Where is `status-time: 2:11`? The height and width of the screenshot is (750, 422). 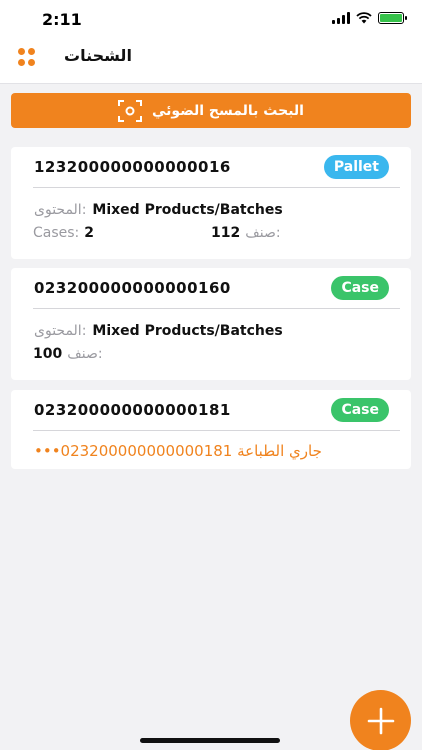
status-time: 2:11 is located at coordinates (62, 19).